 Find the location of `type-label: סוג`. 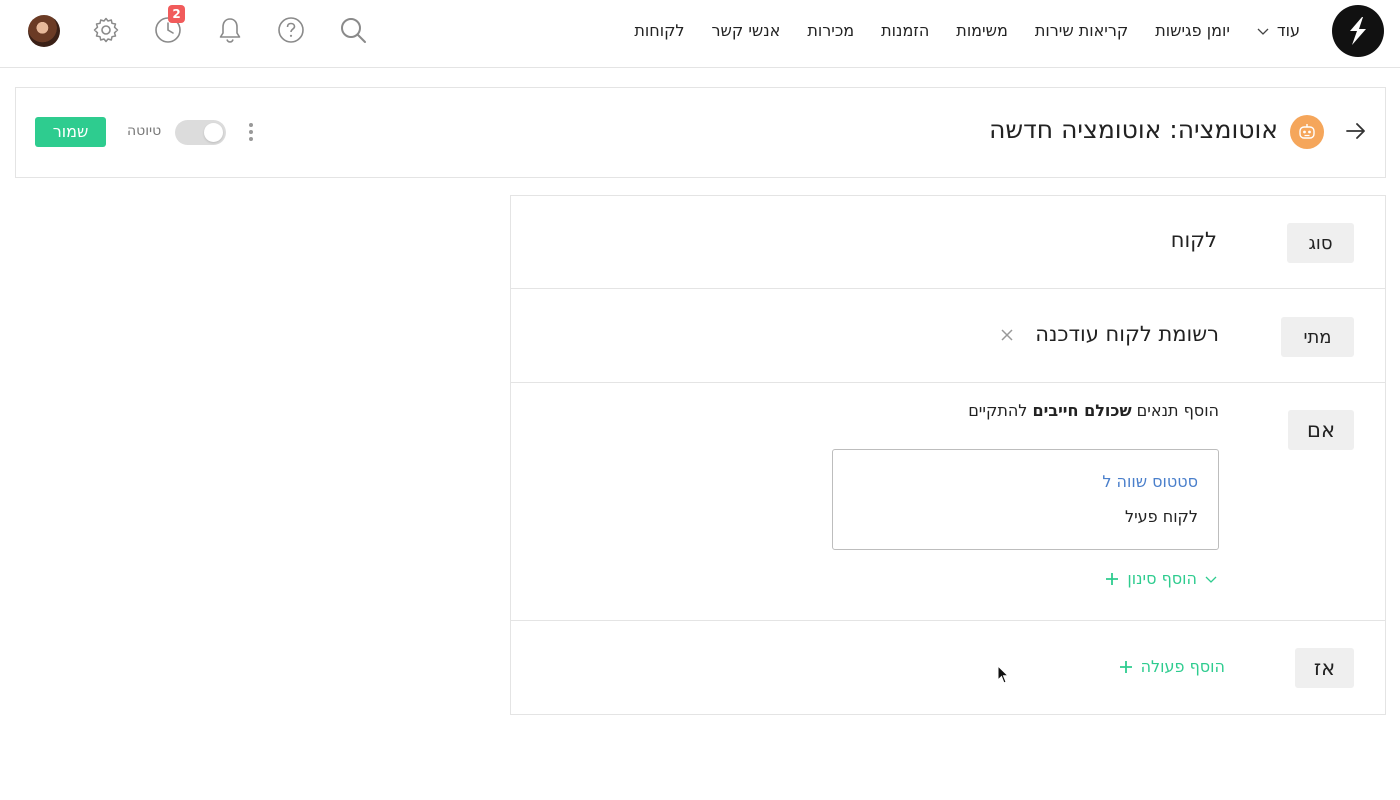

type-label: סוג is located at coordinates (1320, 243).